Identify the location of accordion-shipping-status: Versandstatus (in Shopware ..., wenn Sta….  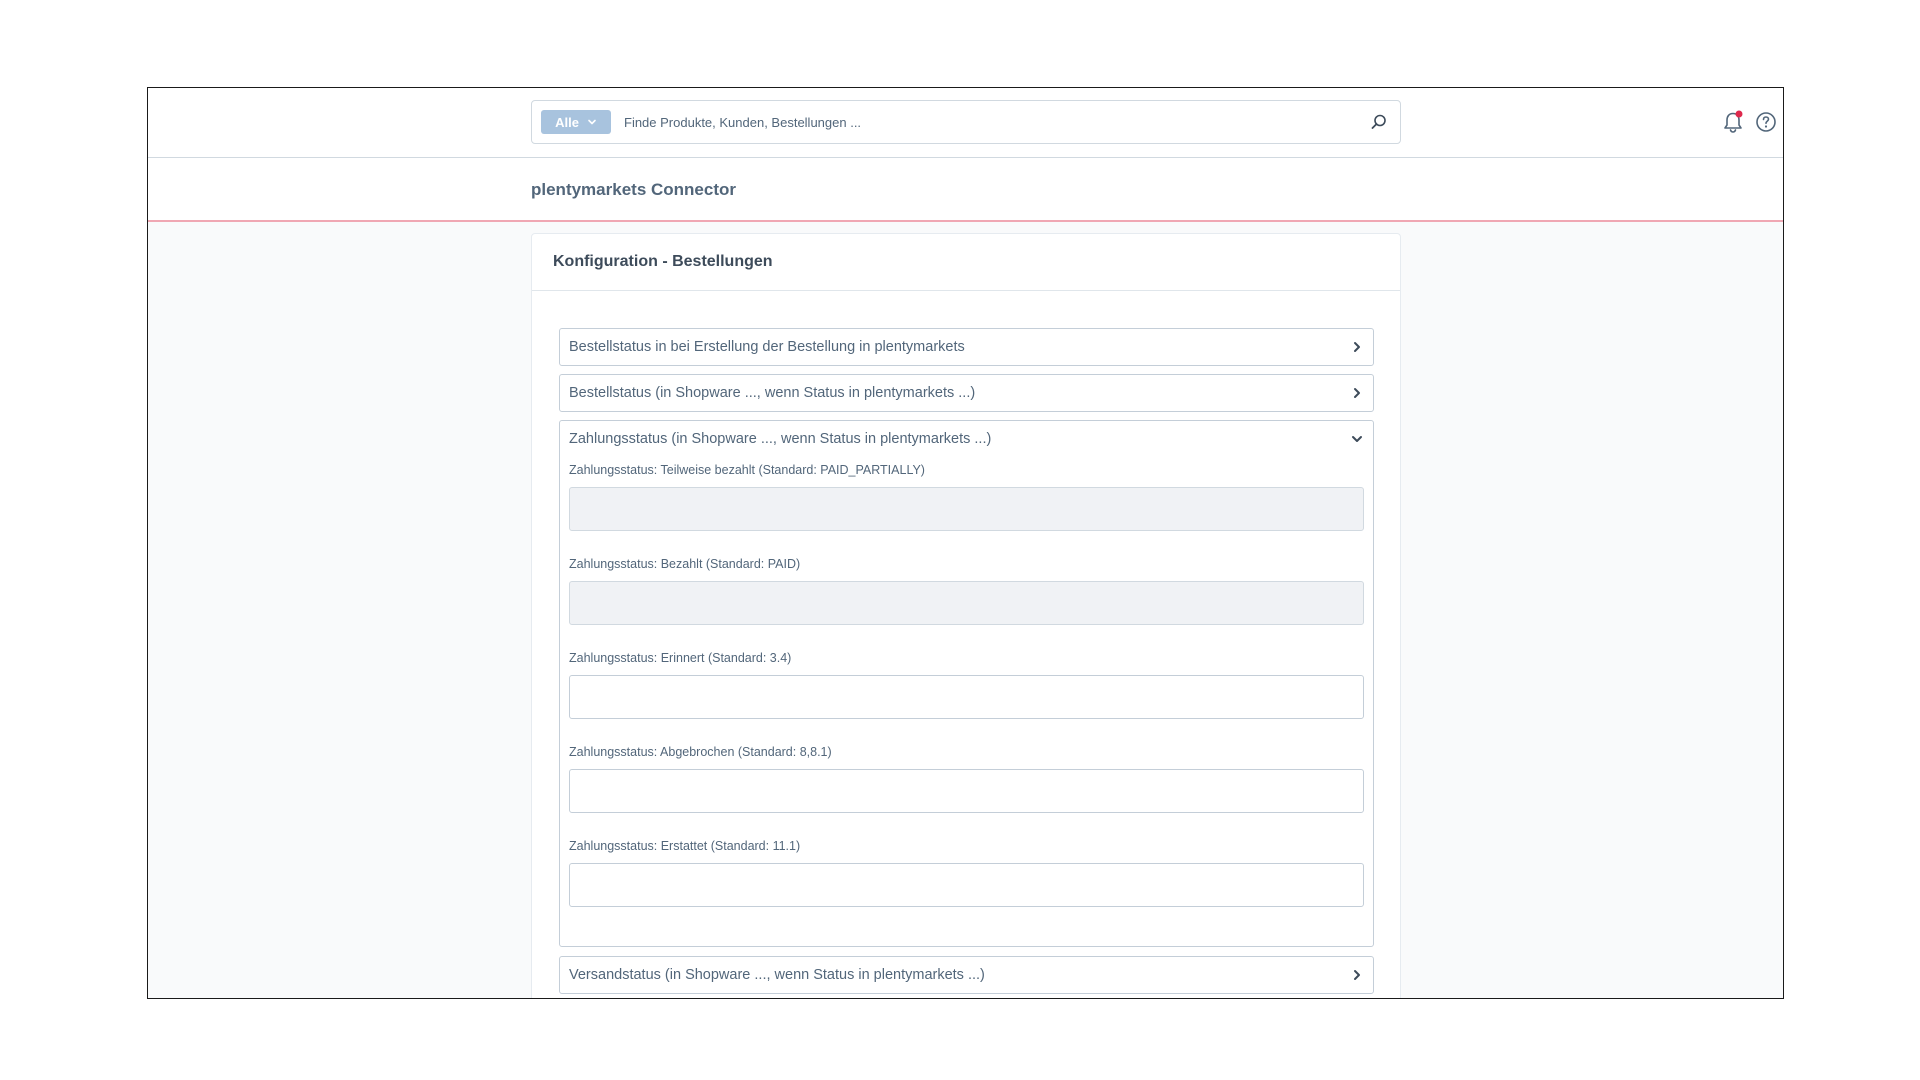
(966, 975).